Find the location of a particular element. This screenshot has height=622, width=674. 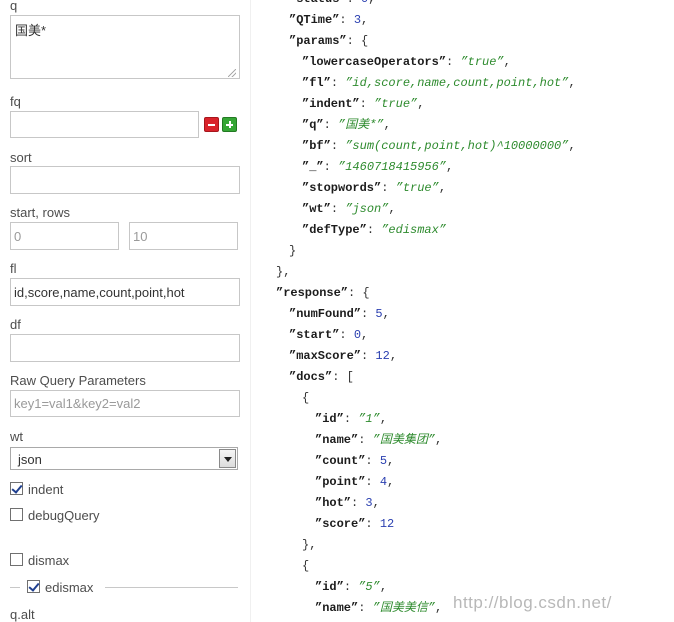

json-line: ”id”: ”1”, is located at coordinates (351, 419).